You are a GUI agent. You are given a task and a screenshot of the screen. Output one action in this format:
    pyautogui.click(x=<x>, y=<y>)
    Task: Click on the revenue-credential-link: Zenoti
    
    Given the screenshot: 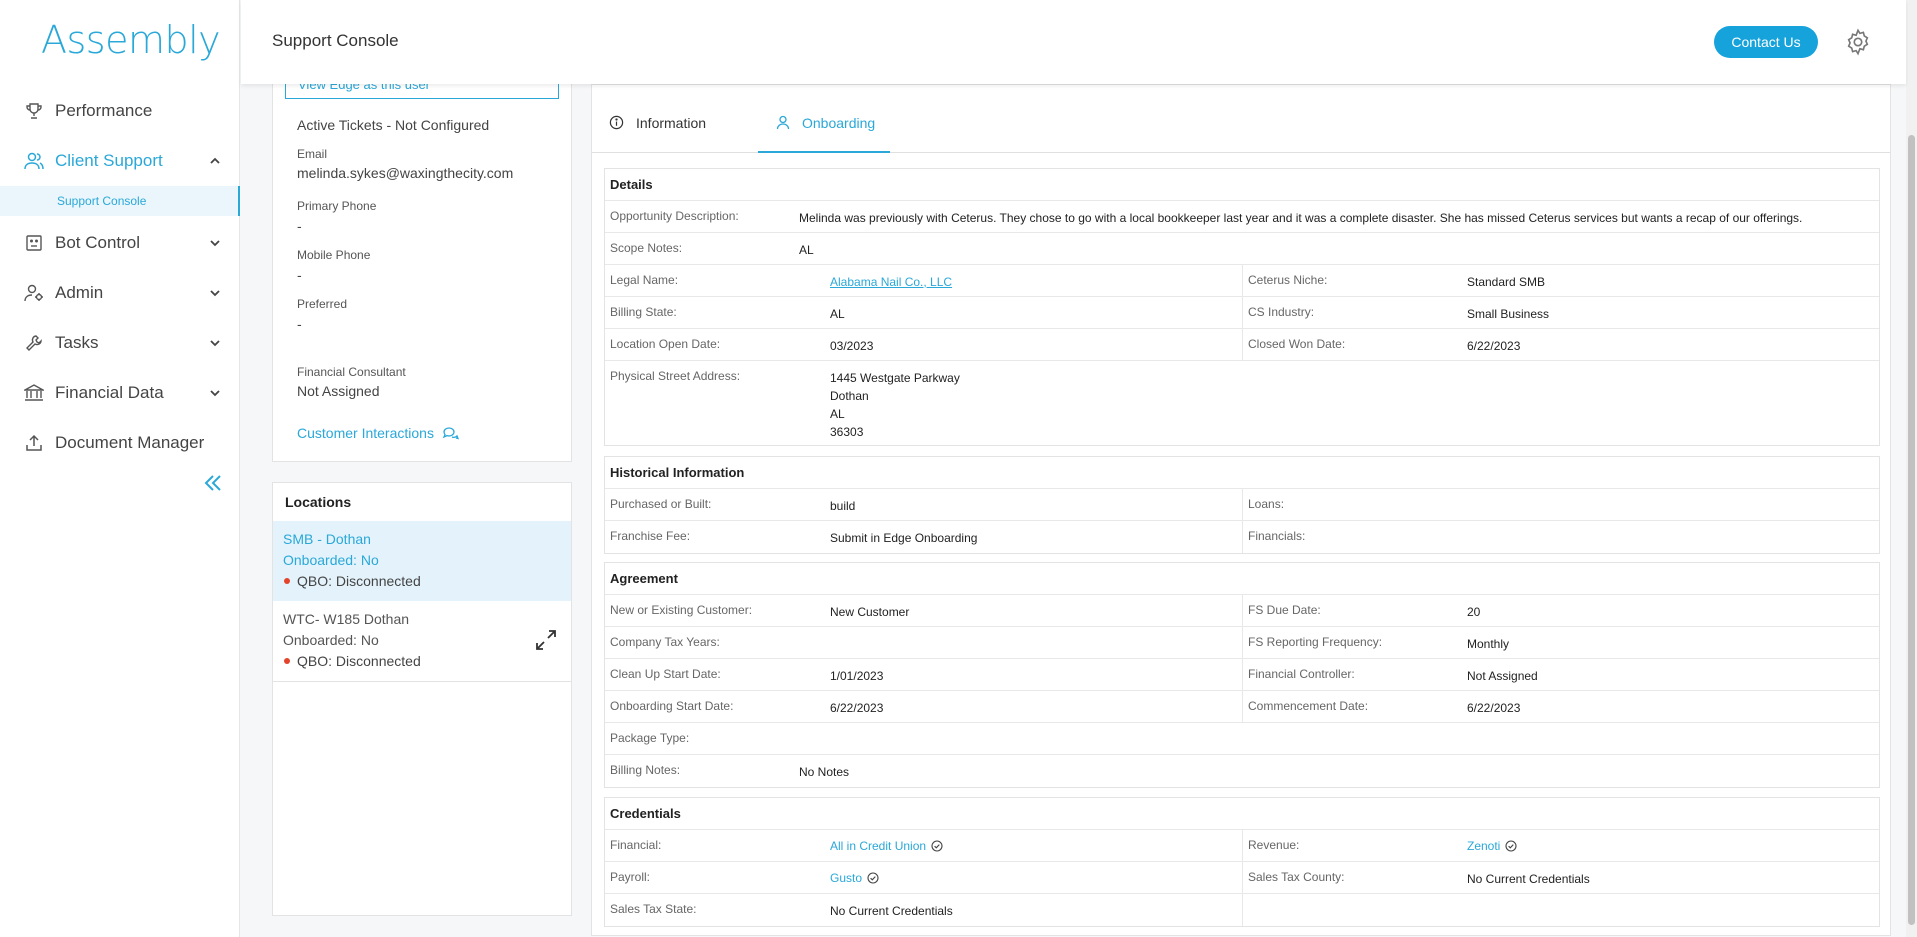 What is the action you would take?
    pyautogui.click(x=1492, y=846)
    